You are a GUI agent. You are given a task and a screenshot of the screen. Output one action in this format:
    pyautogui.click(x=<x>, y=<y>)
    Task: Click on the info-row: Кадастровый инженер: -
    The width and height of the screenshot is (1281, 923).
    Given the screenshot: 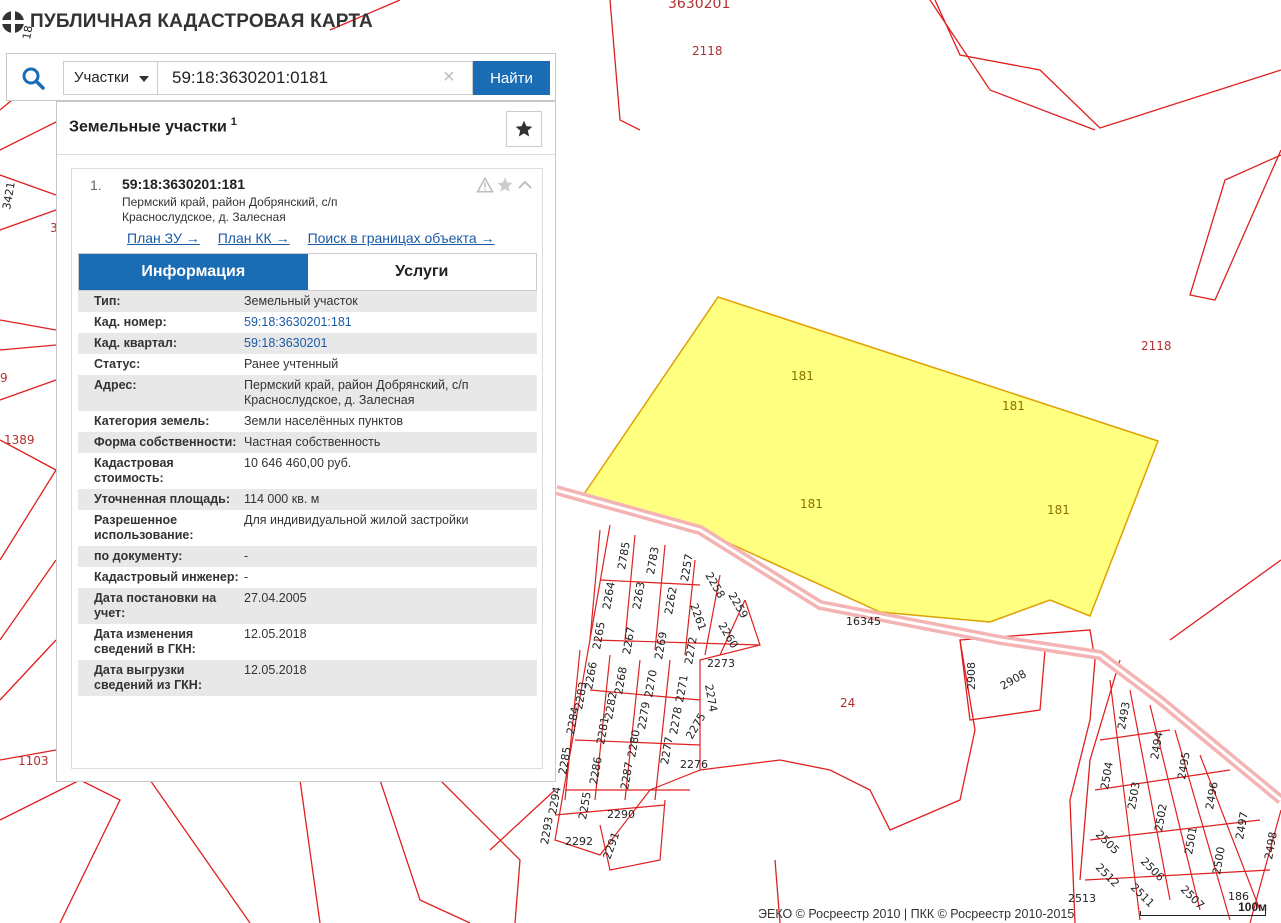 What is the action you would take?
    pyautogui.click(x=307, y=577)
    